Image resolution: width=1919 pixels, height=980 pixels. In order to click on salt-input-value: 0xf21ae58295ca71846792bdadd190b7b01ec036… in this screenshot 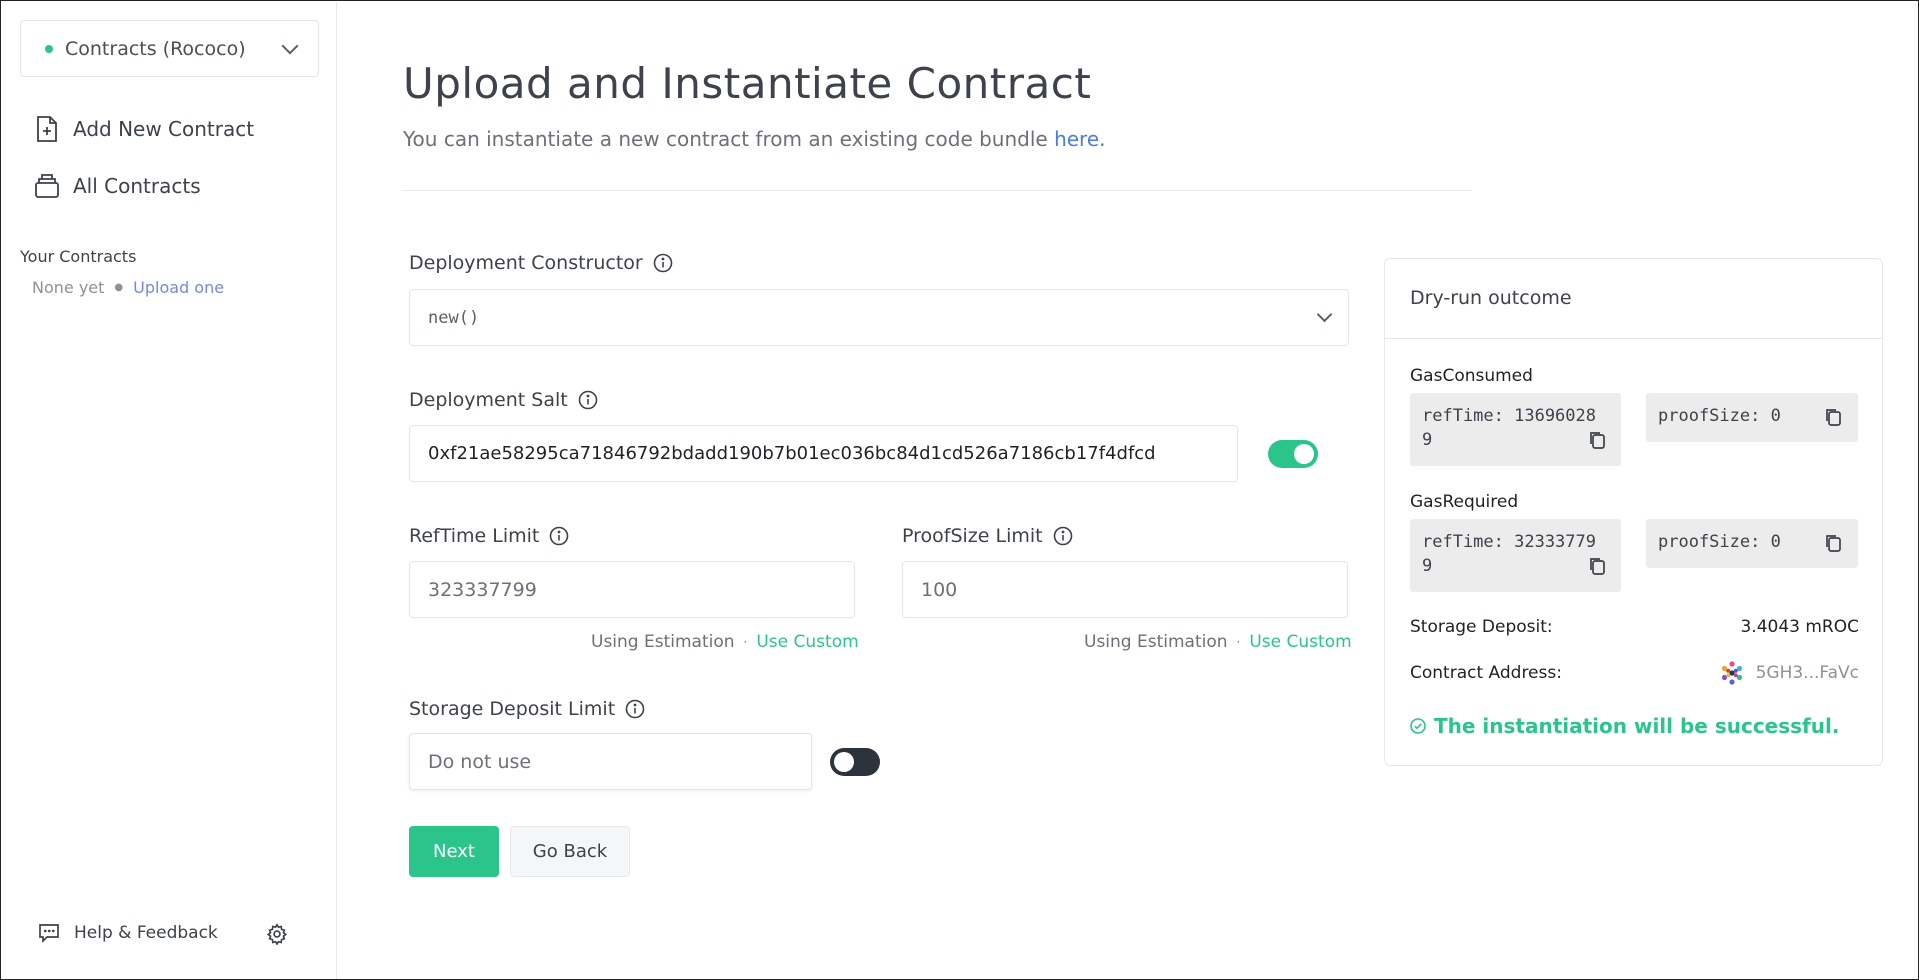, I will do `click(792, 453)`.